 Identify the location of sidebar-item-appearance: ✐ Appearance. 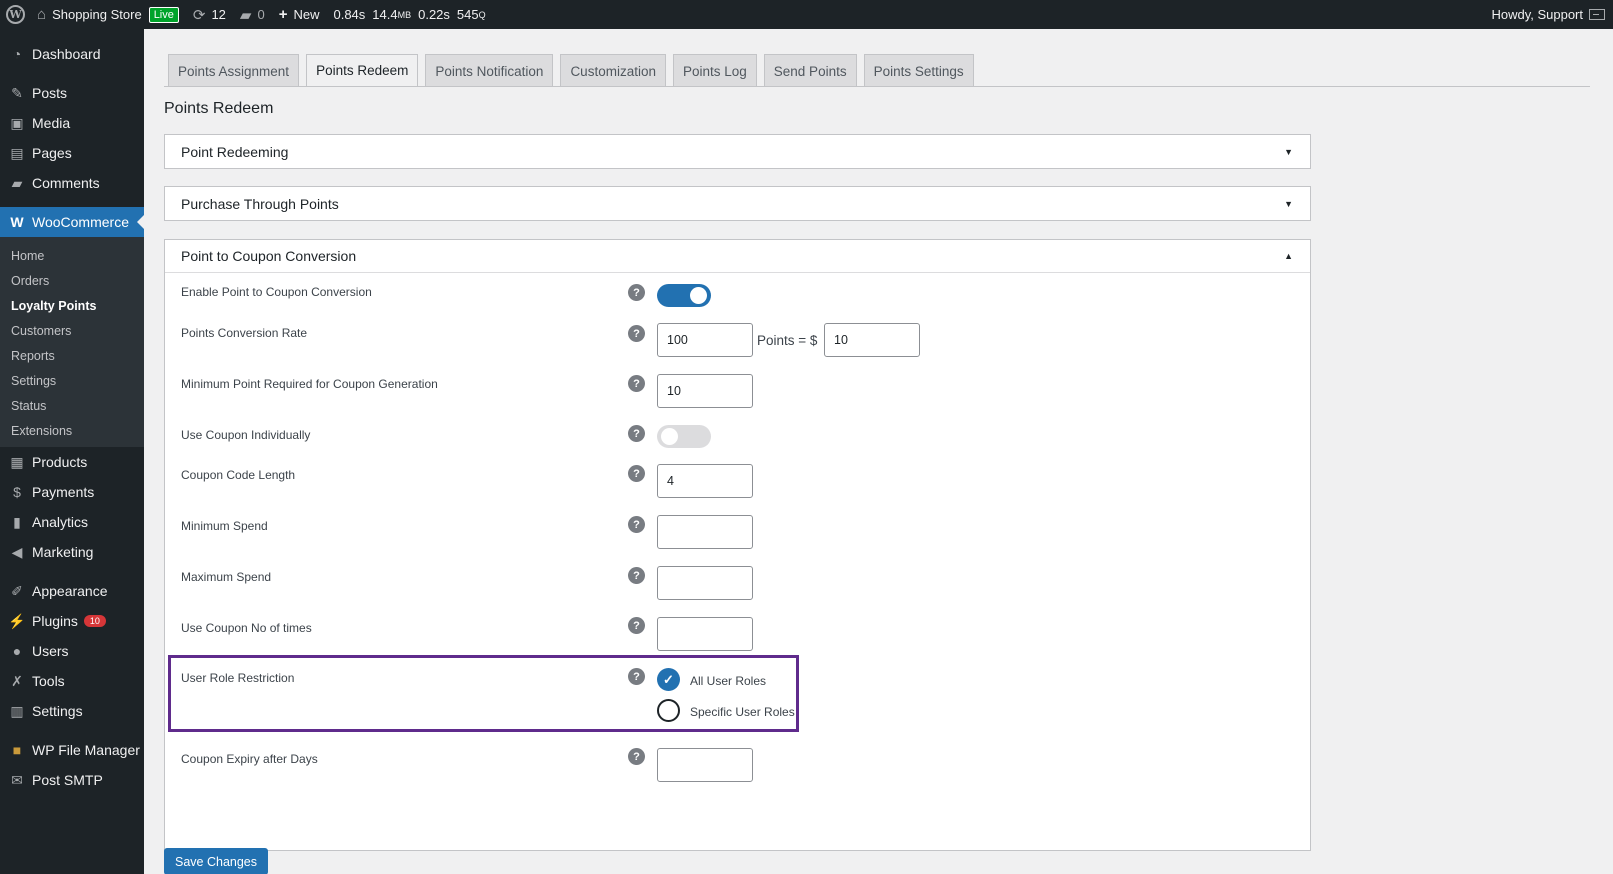
(72, 591).